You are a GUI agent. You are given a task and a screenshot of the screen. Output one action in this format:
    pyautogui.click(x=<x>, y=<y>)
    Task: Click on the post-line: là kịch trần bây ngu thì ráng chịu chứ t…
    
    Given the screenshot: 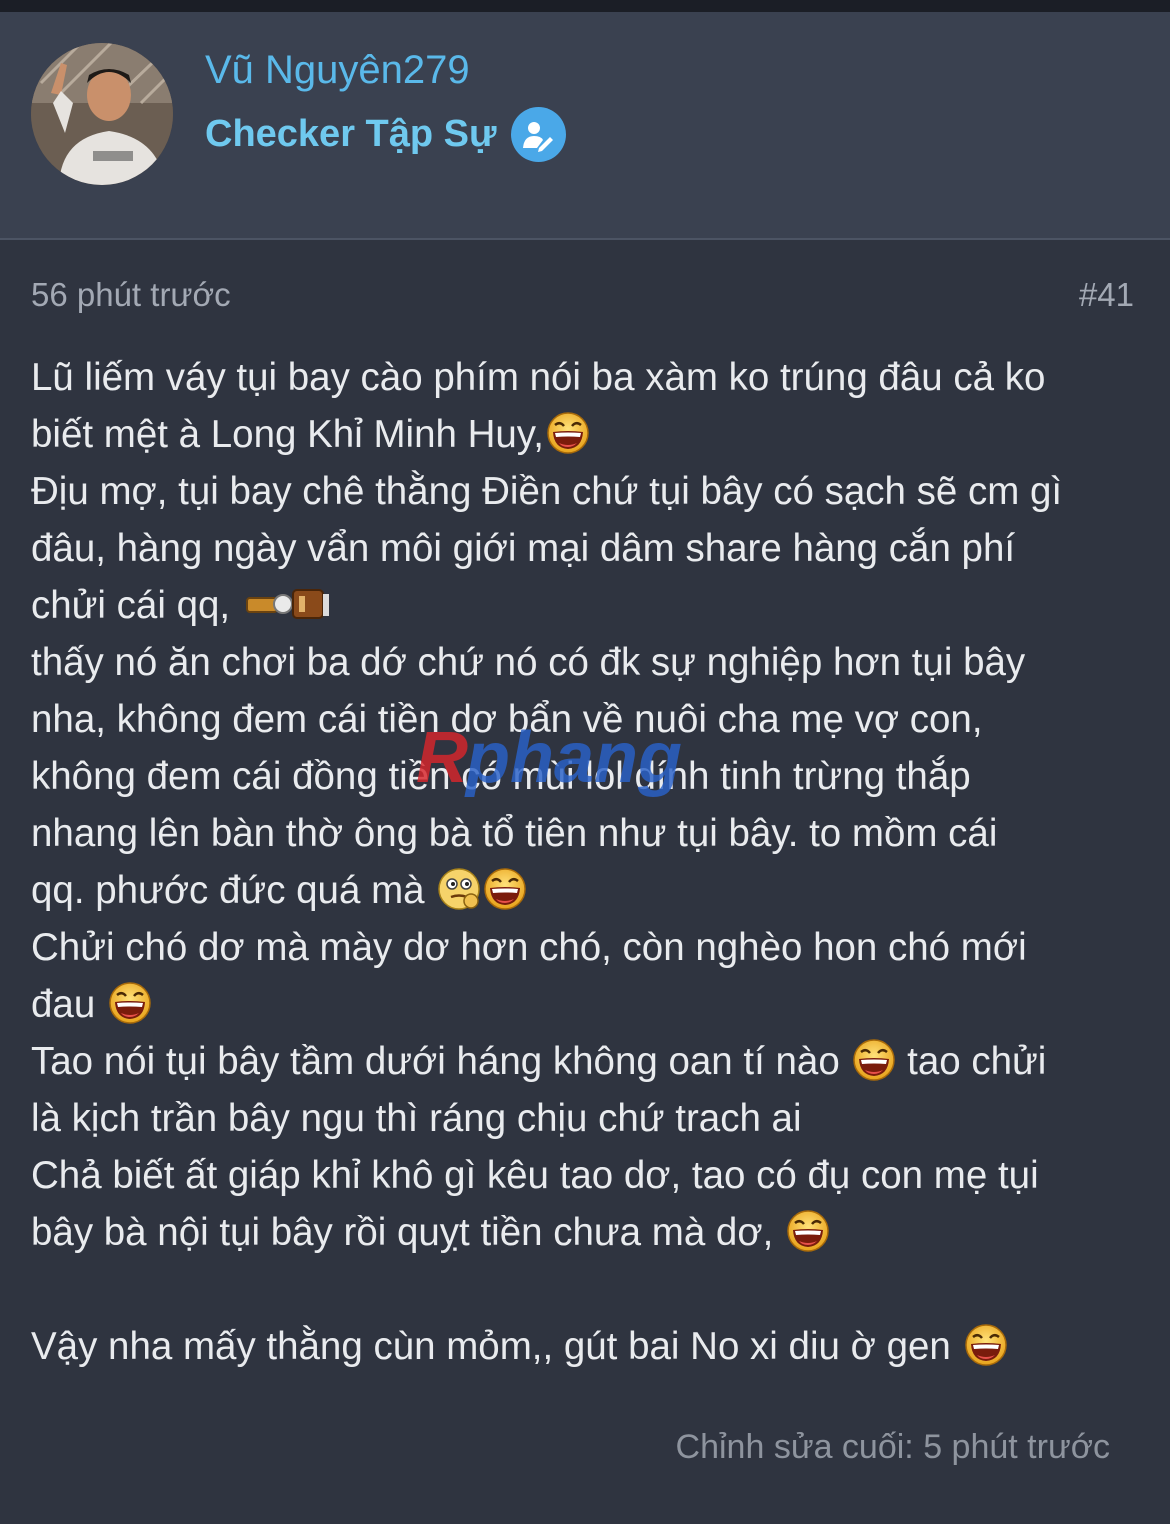 What is the action you would take?
    pyautogui.click(x=588, y=1118)
    